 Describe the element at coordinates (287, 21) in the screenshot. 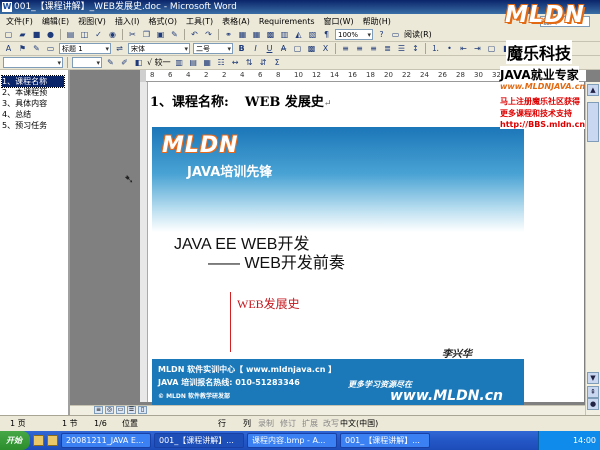

I see `menu-requirements: Requirements` at that location.